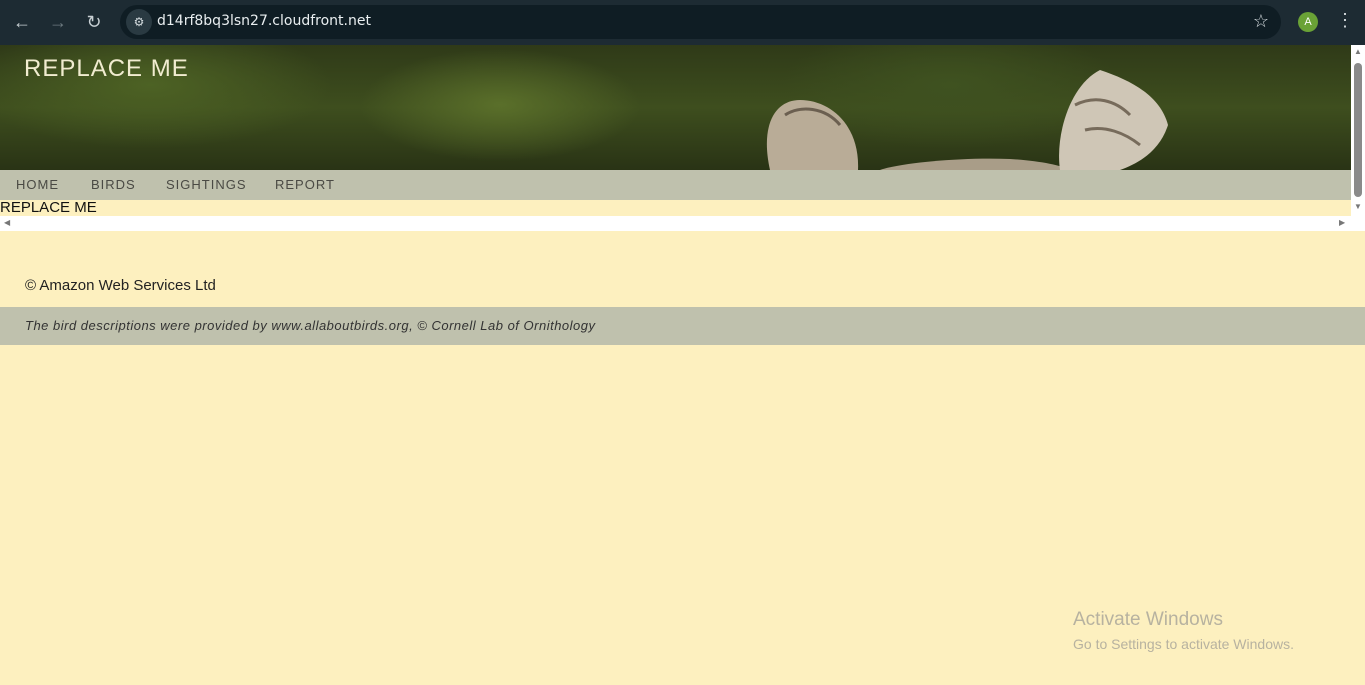 The image size is (1365, 685). Describe the element at coordinates (1342, 222) in the screenshot. I see `scroll-right-icon: ▶` at that location.